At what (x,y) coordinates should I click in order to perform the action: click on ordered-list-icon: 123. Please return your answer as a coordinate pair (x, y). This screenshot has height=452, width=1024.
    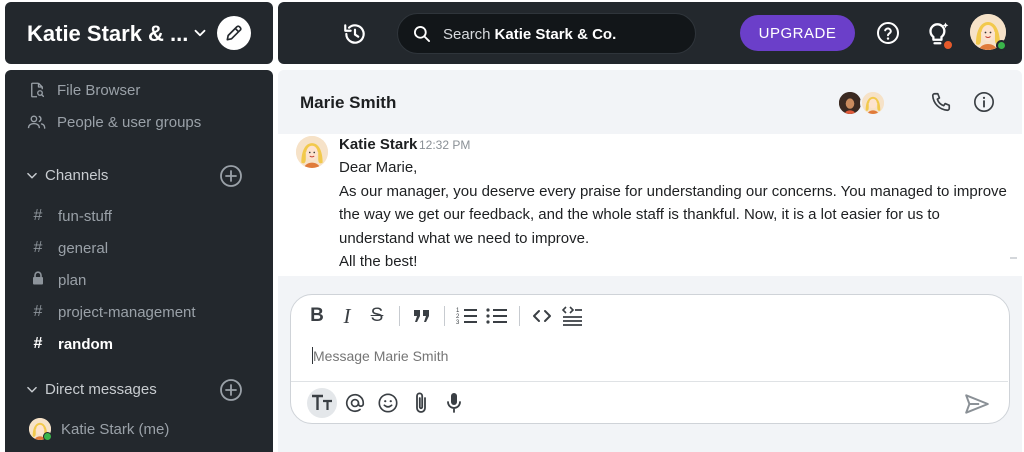
    Looking at the image, I should click on (467, 316).